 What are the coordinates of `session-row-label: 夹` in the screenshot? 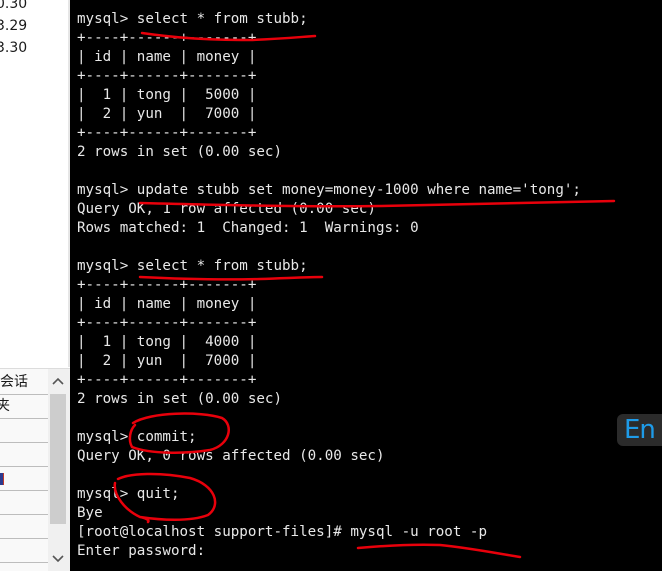 It's located at (5, 406).